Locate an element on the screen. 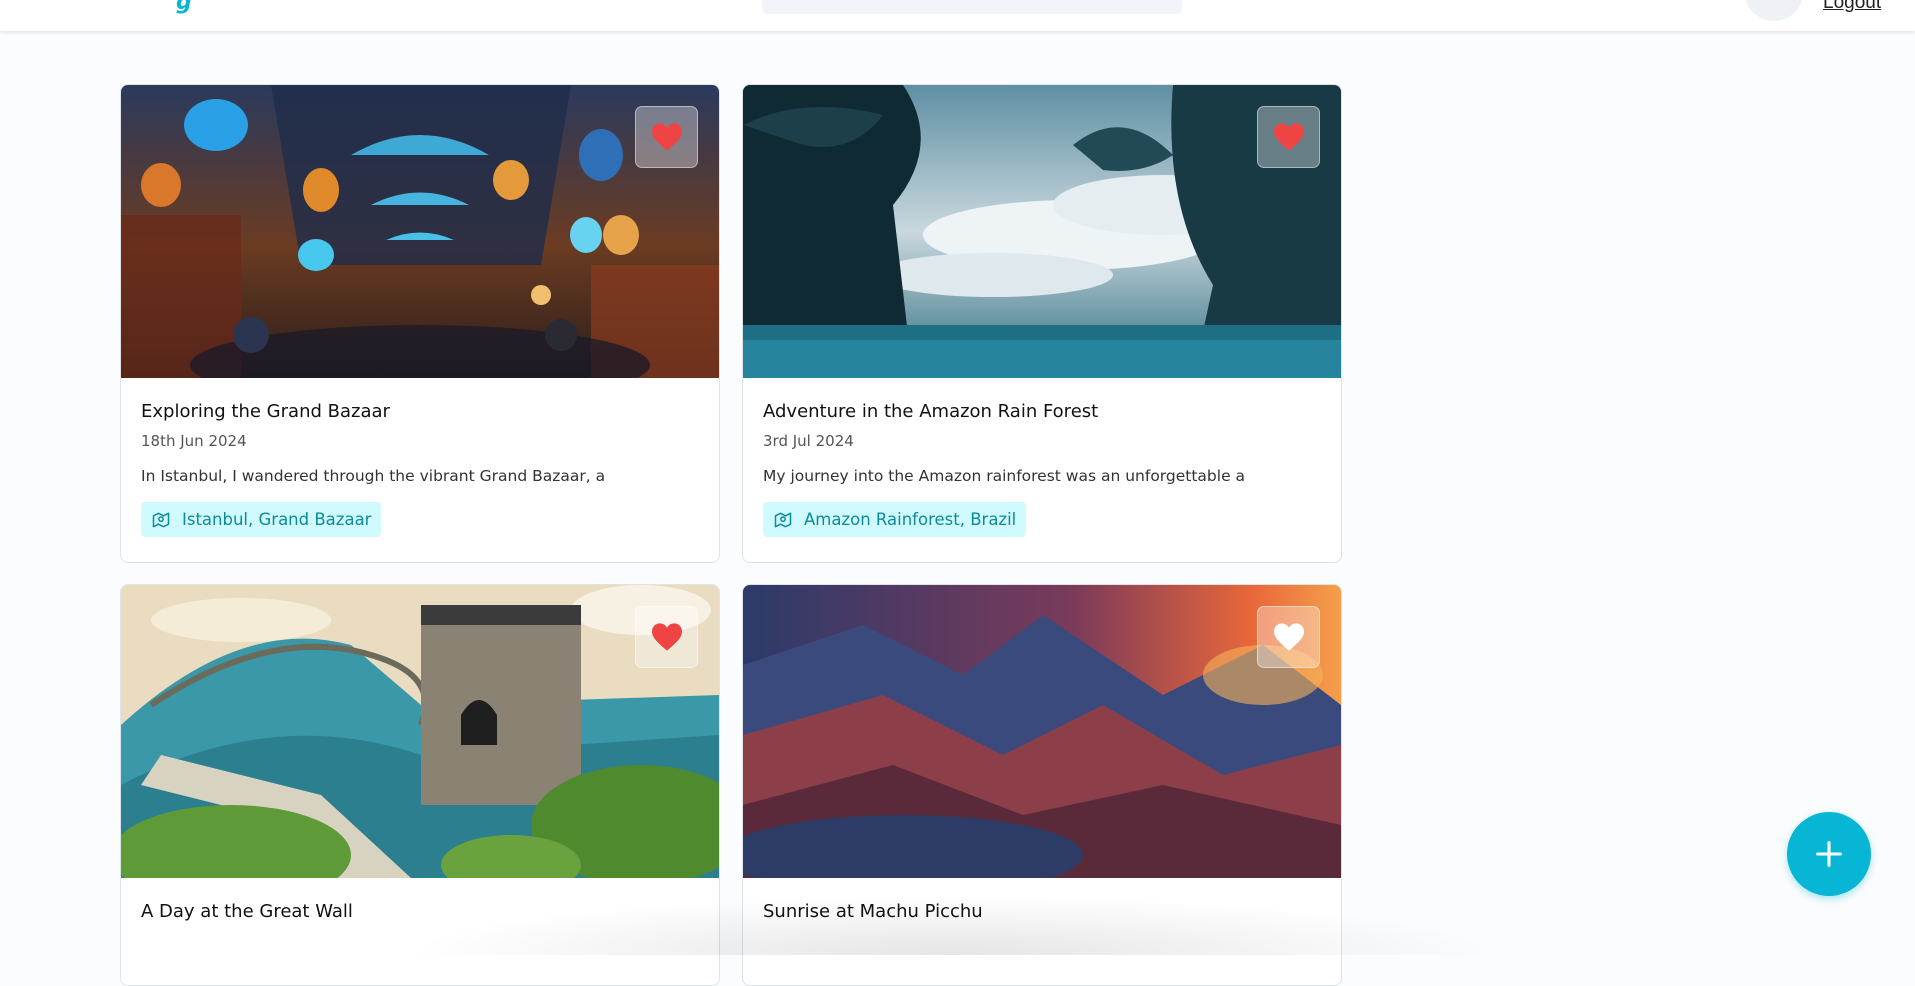 Image resolution: width=1915 pixels, height=986 pixels. story-title: Sunrise at Machu Picchu is located at coordinates (873, 911).